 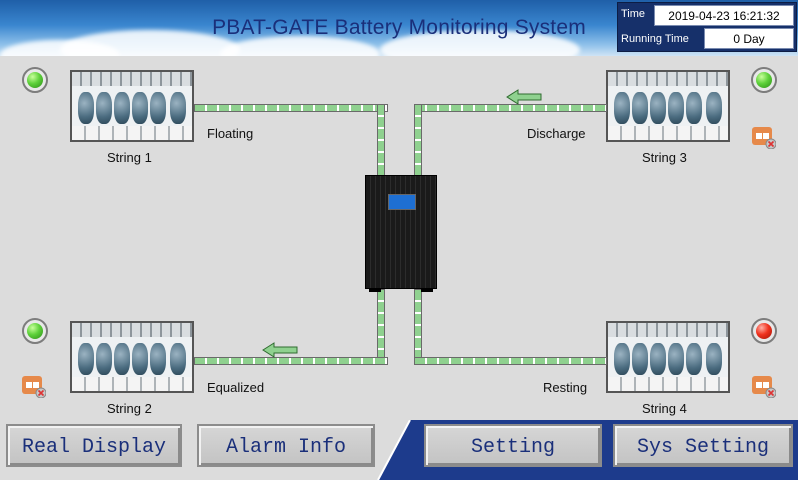 What do you see at coordinates (724, 15) in the screenshot?
I see `time-value: 2019-04-23 16:21:32` at bounding box center [724, 15].